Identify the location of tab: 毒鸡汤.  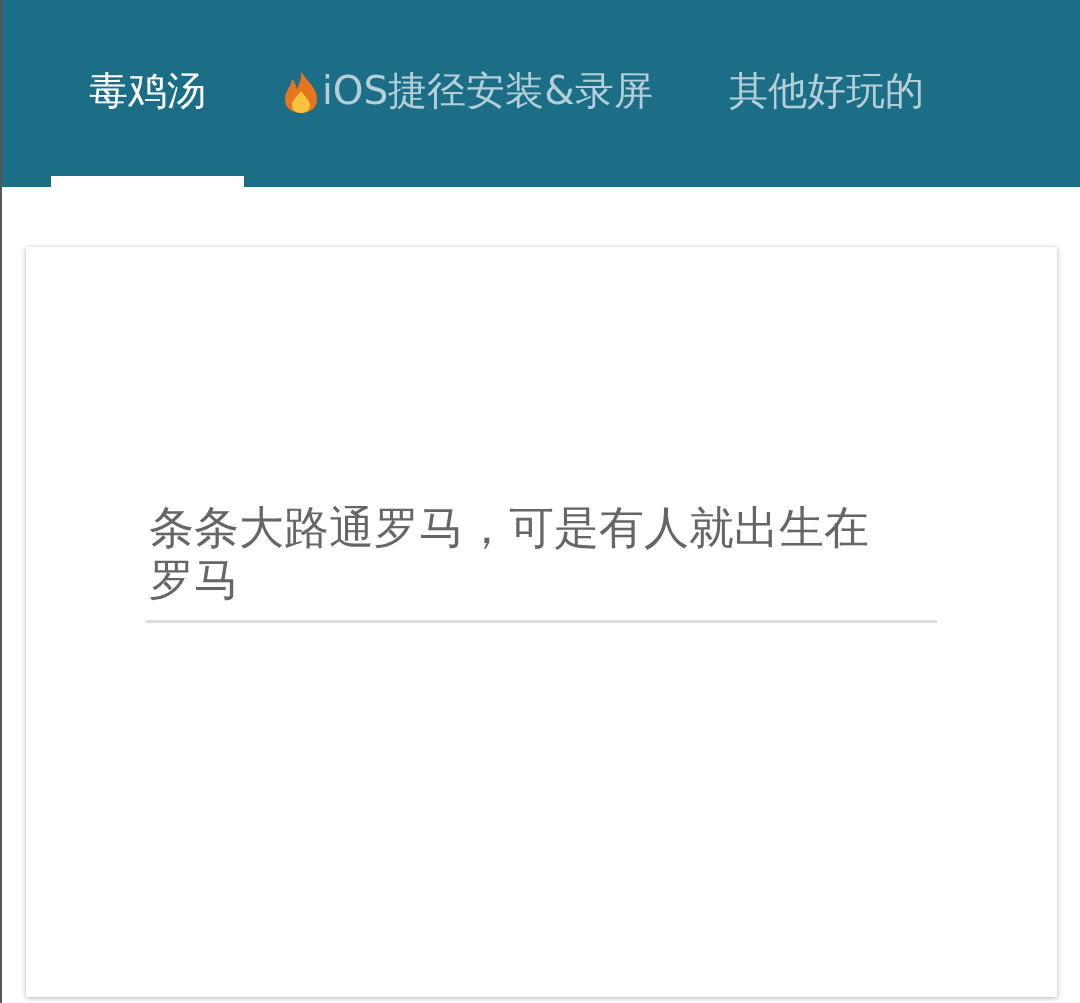
(147, 93).